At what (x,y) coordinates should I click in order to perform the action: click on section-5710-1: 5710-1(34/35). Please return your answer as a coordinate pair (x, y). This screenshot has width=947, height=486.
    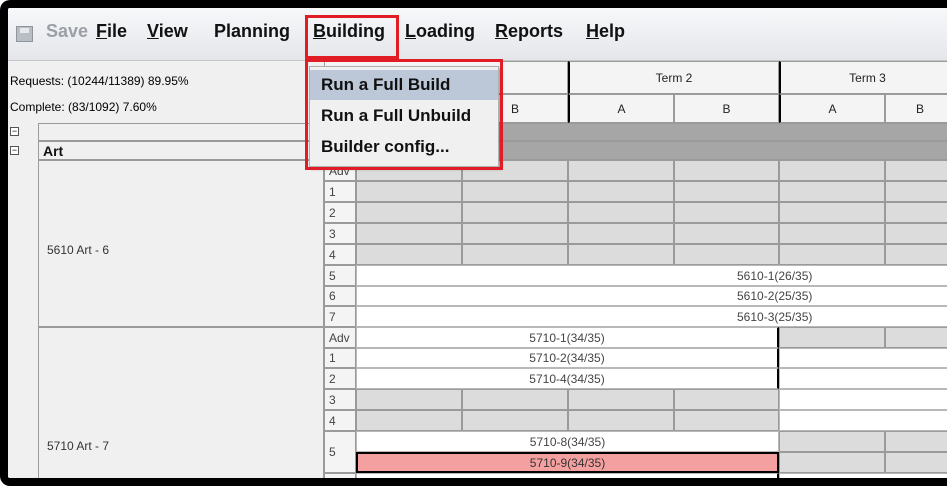
    Looking at the image, I should click on (567, 337).